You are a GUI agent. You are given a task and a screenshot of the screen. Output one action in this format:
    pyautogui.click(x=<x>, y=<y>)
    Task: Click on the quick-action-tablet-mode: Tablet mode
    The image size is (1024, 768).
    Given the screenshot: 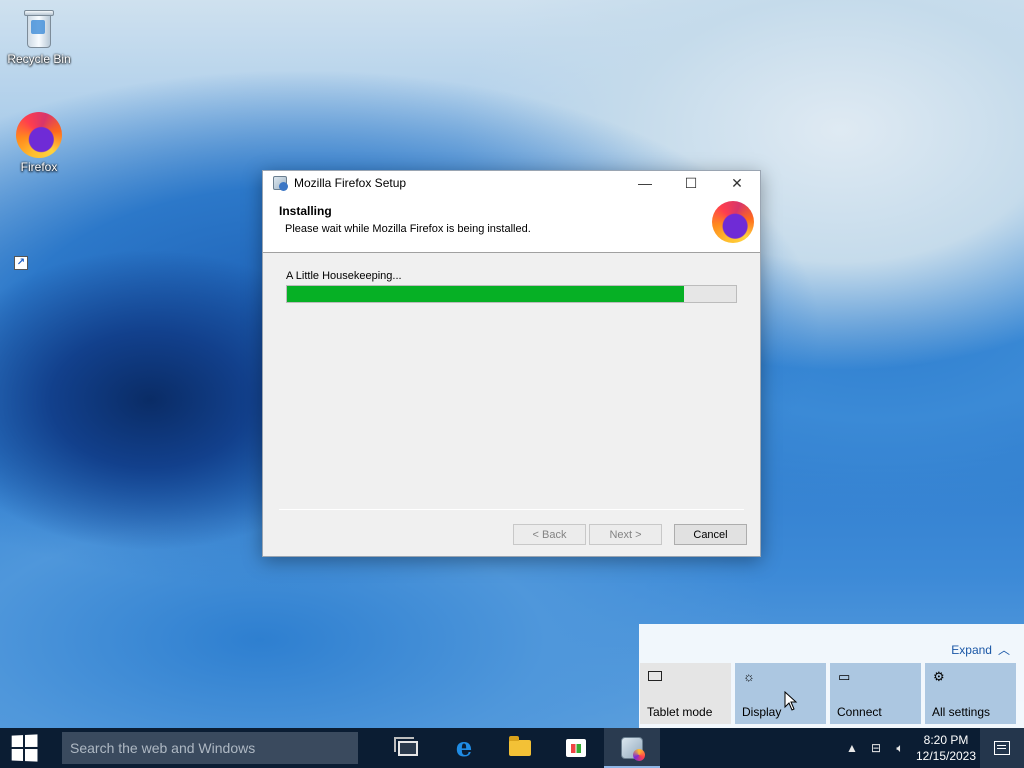 What is the action you would take?
    pyautogui.click(x=685, y=693)
    